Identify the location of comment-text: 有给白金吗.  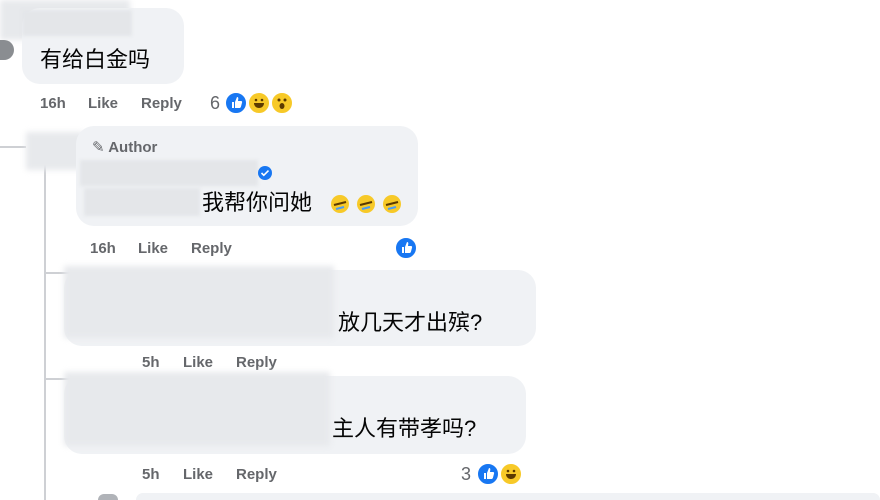
(95, 59).